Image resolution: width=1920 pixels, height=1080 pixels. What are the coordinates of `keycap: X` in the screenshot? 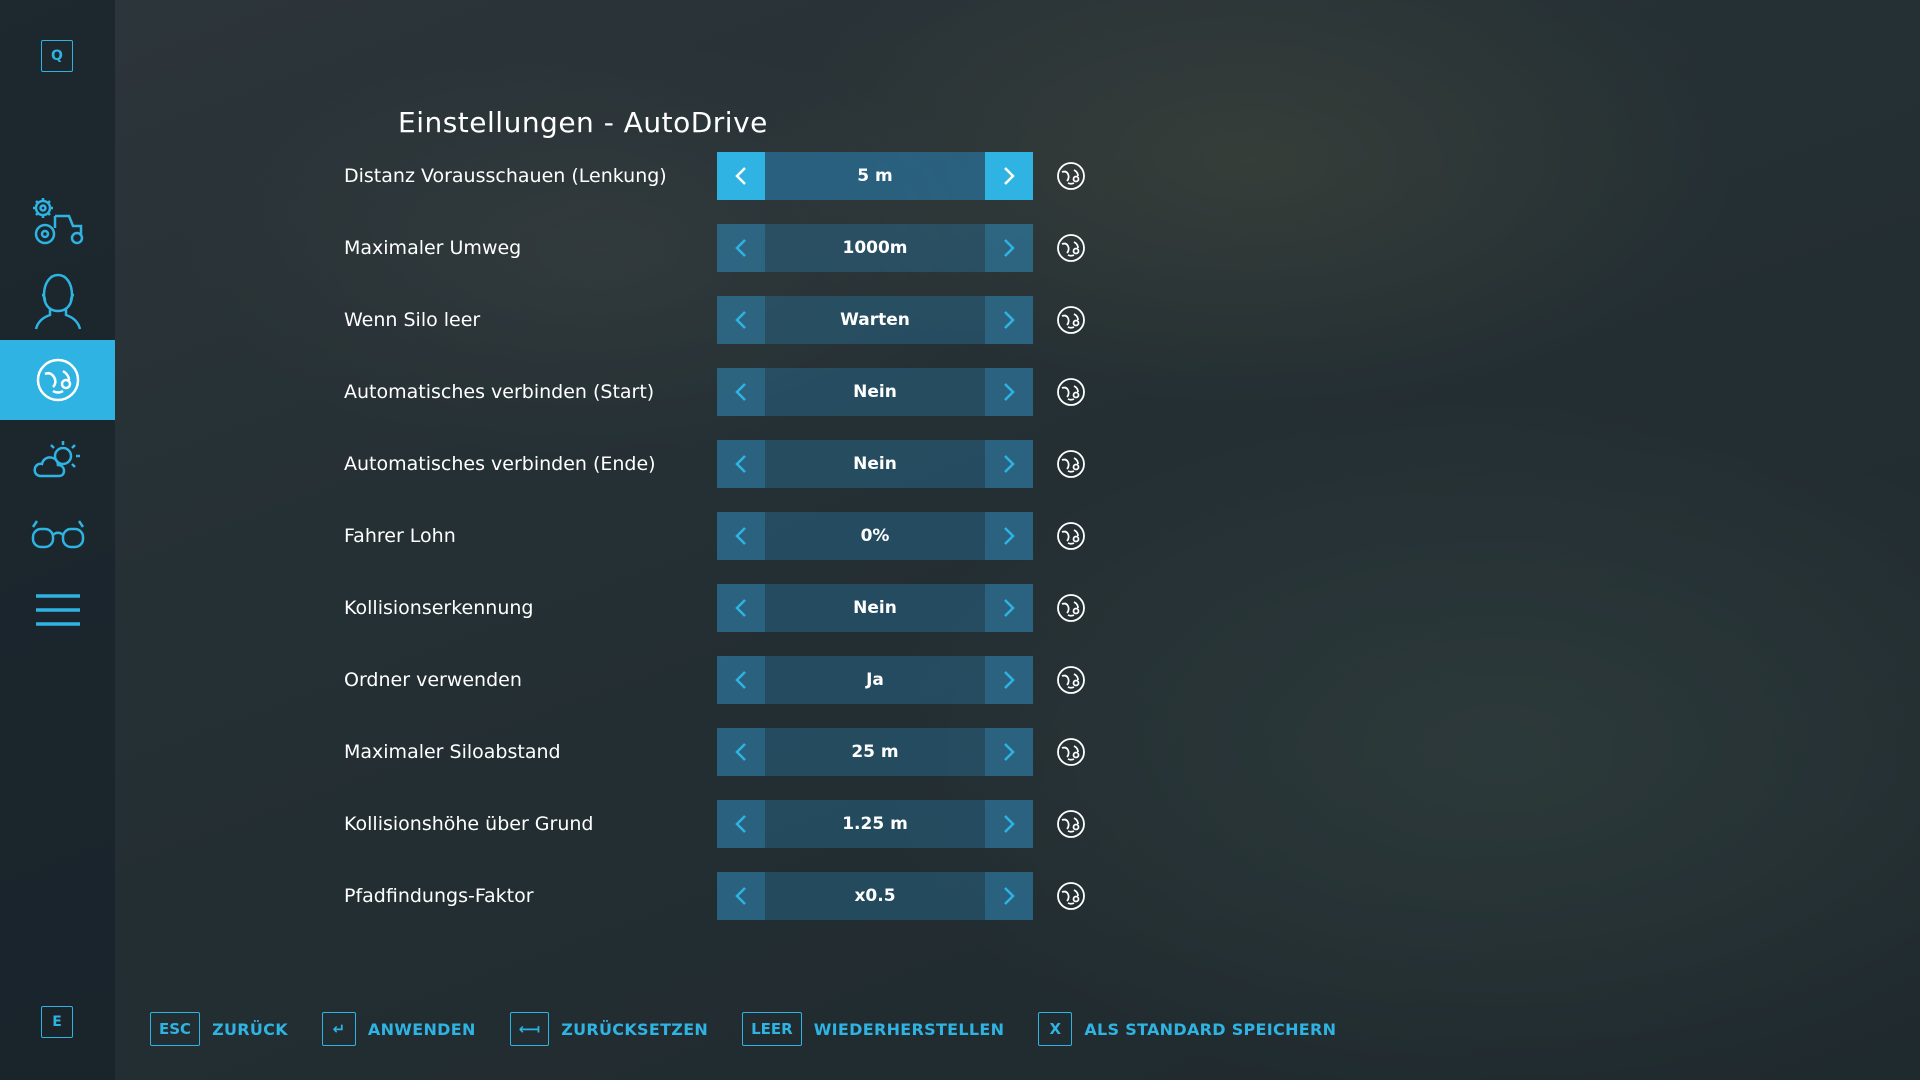 It's located at (1055, 1029).